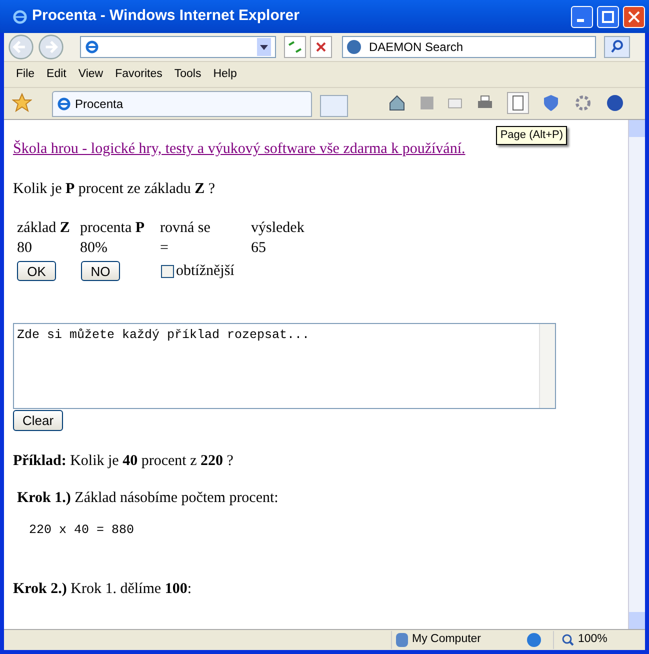 The width and height of the screenshot is (649, 654). What do you see at coordinates (259, 248) in the screenshot?
I see `table-cell-text: 65` at bounding box center [259, 248].